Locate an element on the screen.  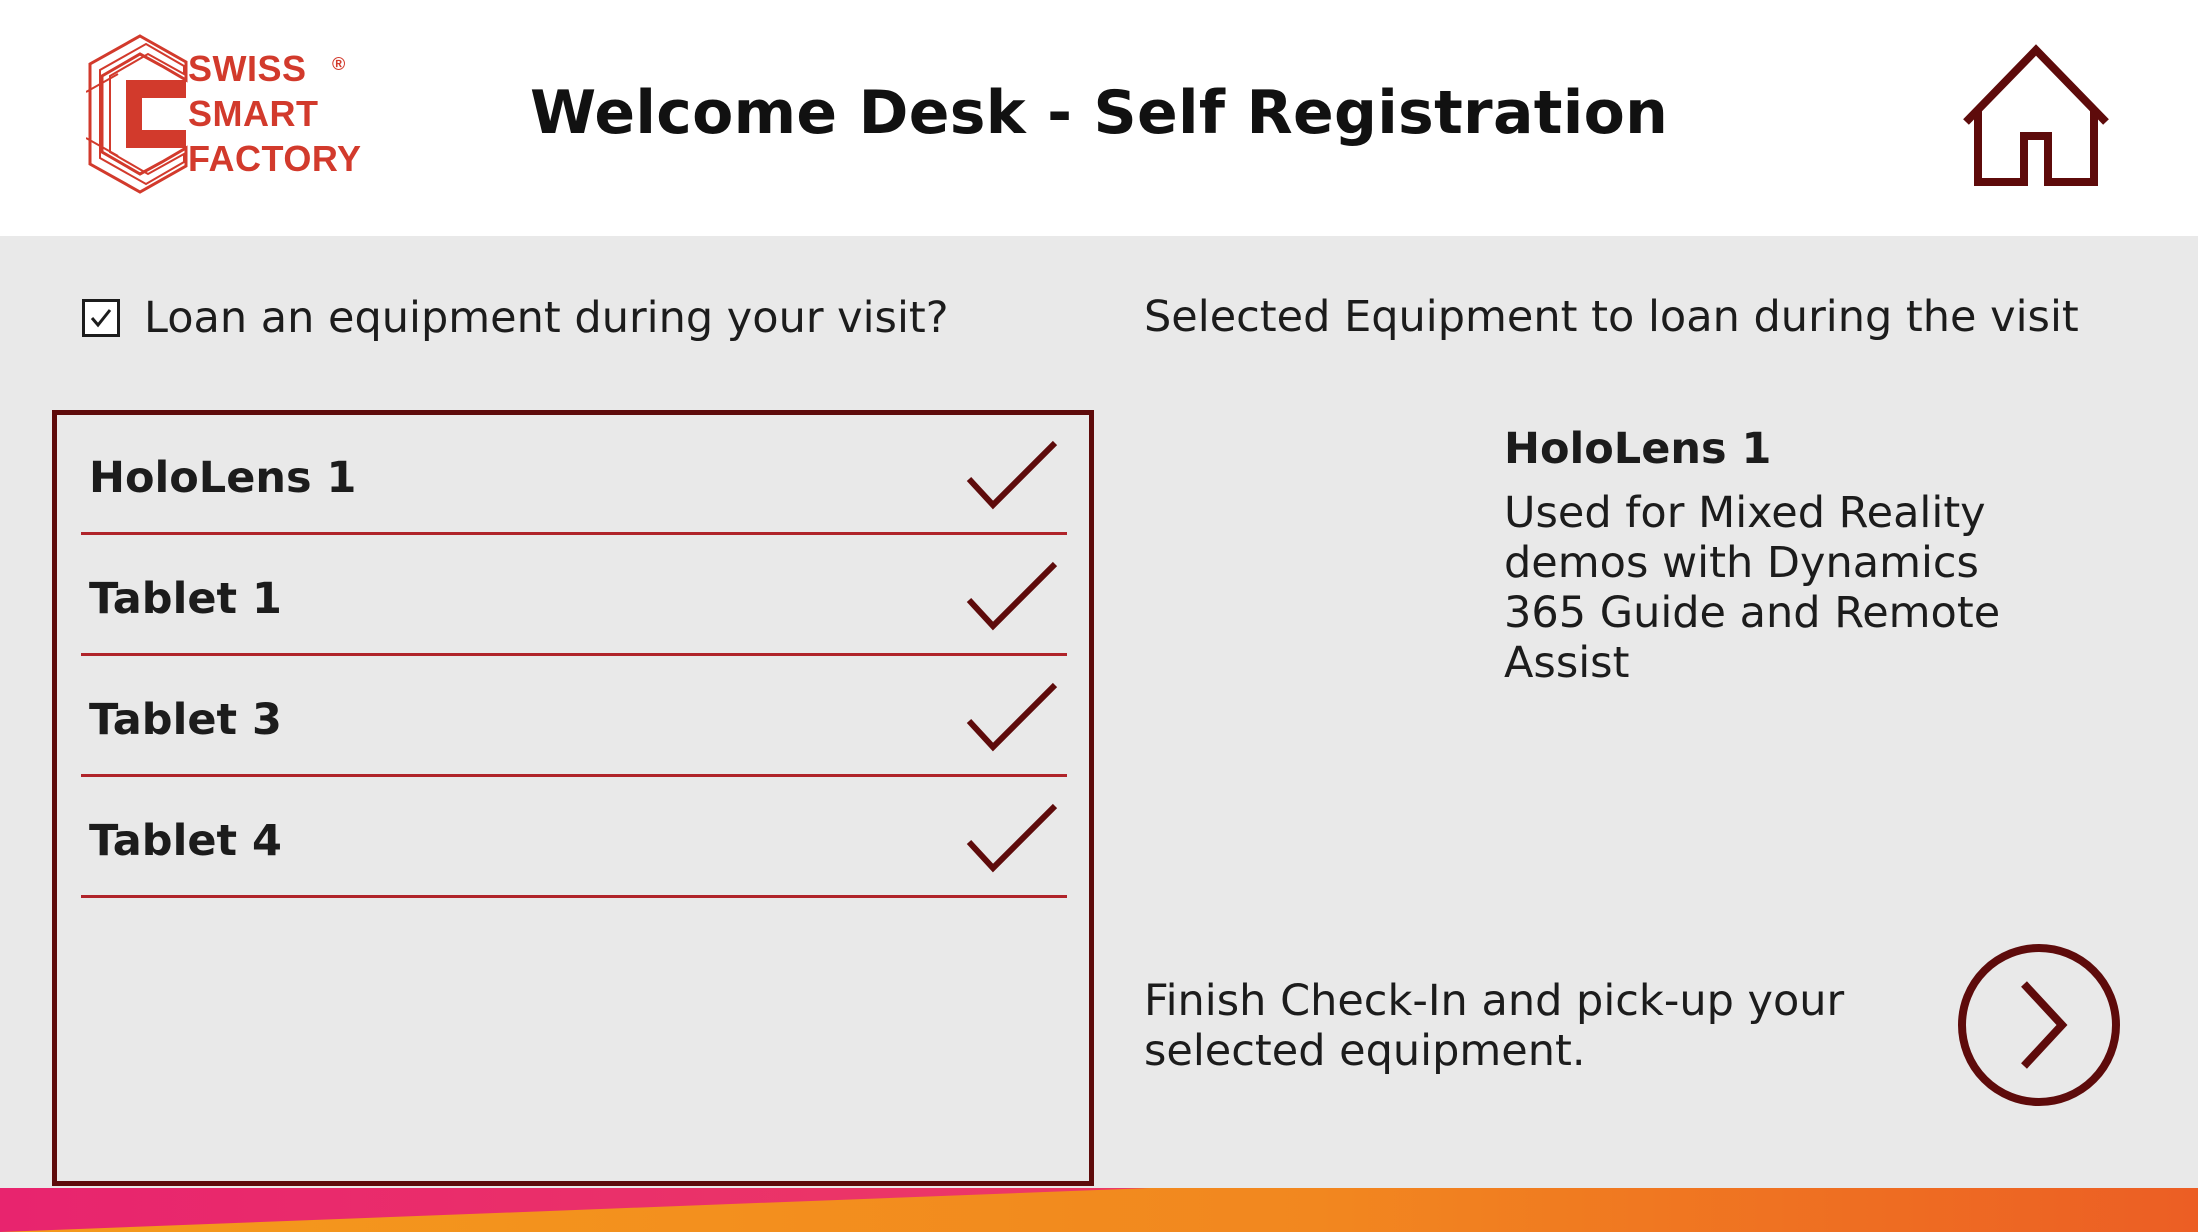
brand-bar-graphic is located at coordinates (1099, 1210).